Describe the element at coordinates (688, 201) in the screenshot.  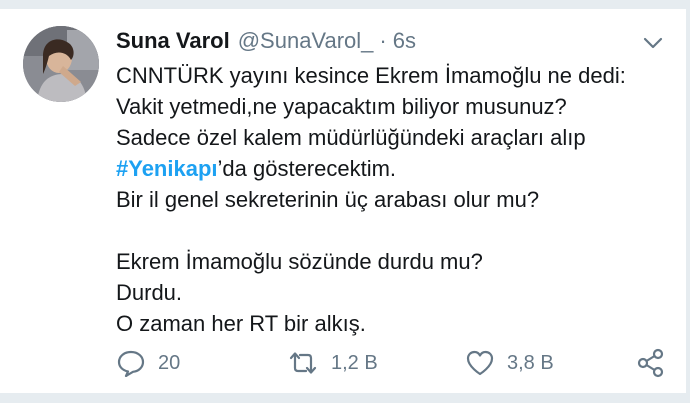
I see `frame-right-border` at that location.